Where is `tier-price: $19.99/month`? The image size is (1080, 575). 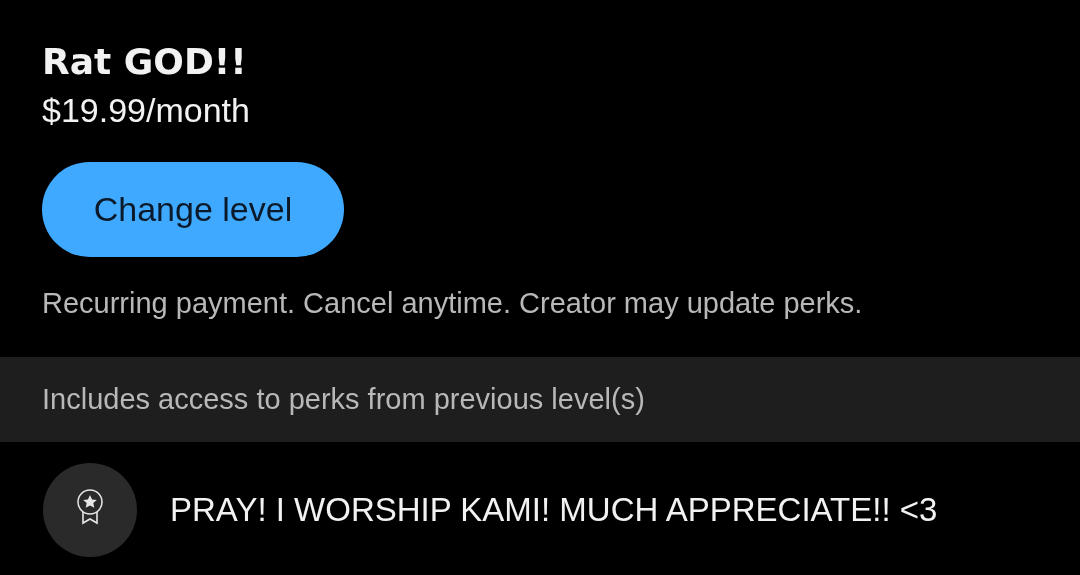 tier-price: $19.99/month is located at coordinates (146, 110).